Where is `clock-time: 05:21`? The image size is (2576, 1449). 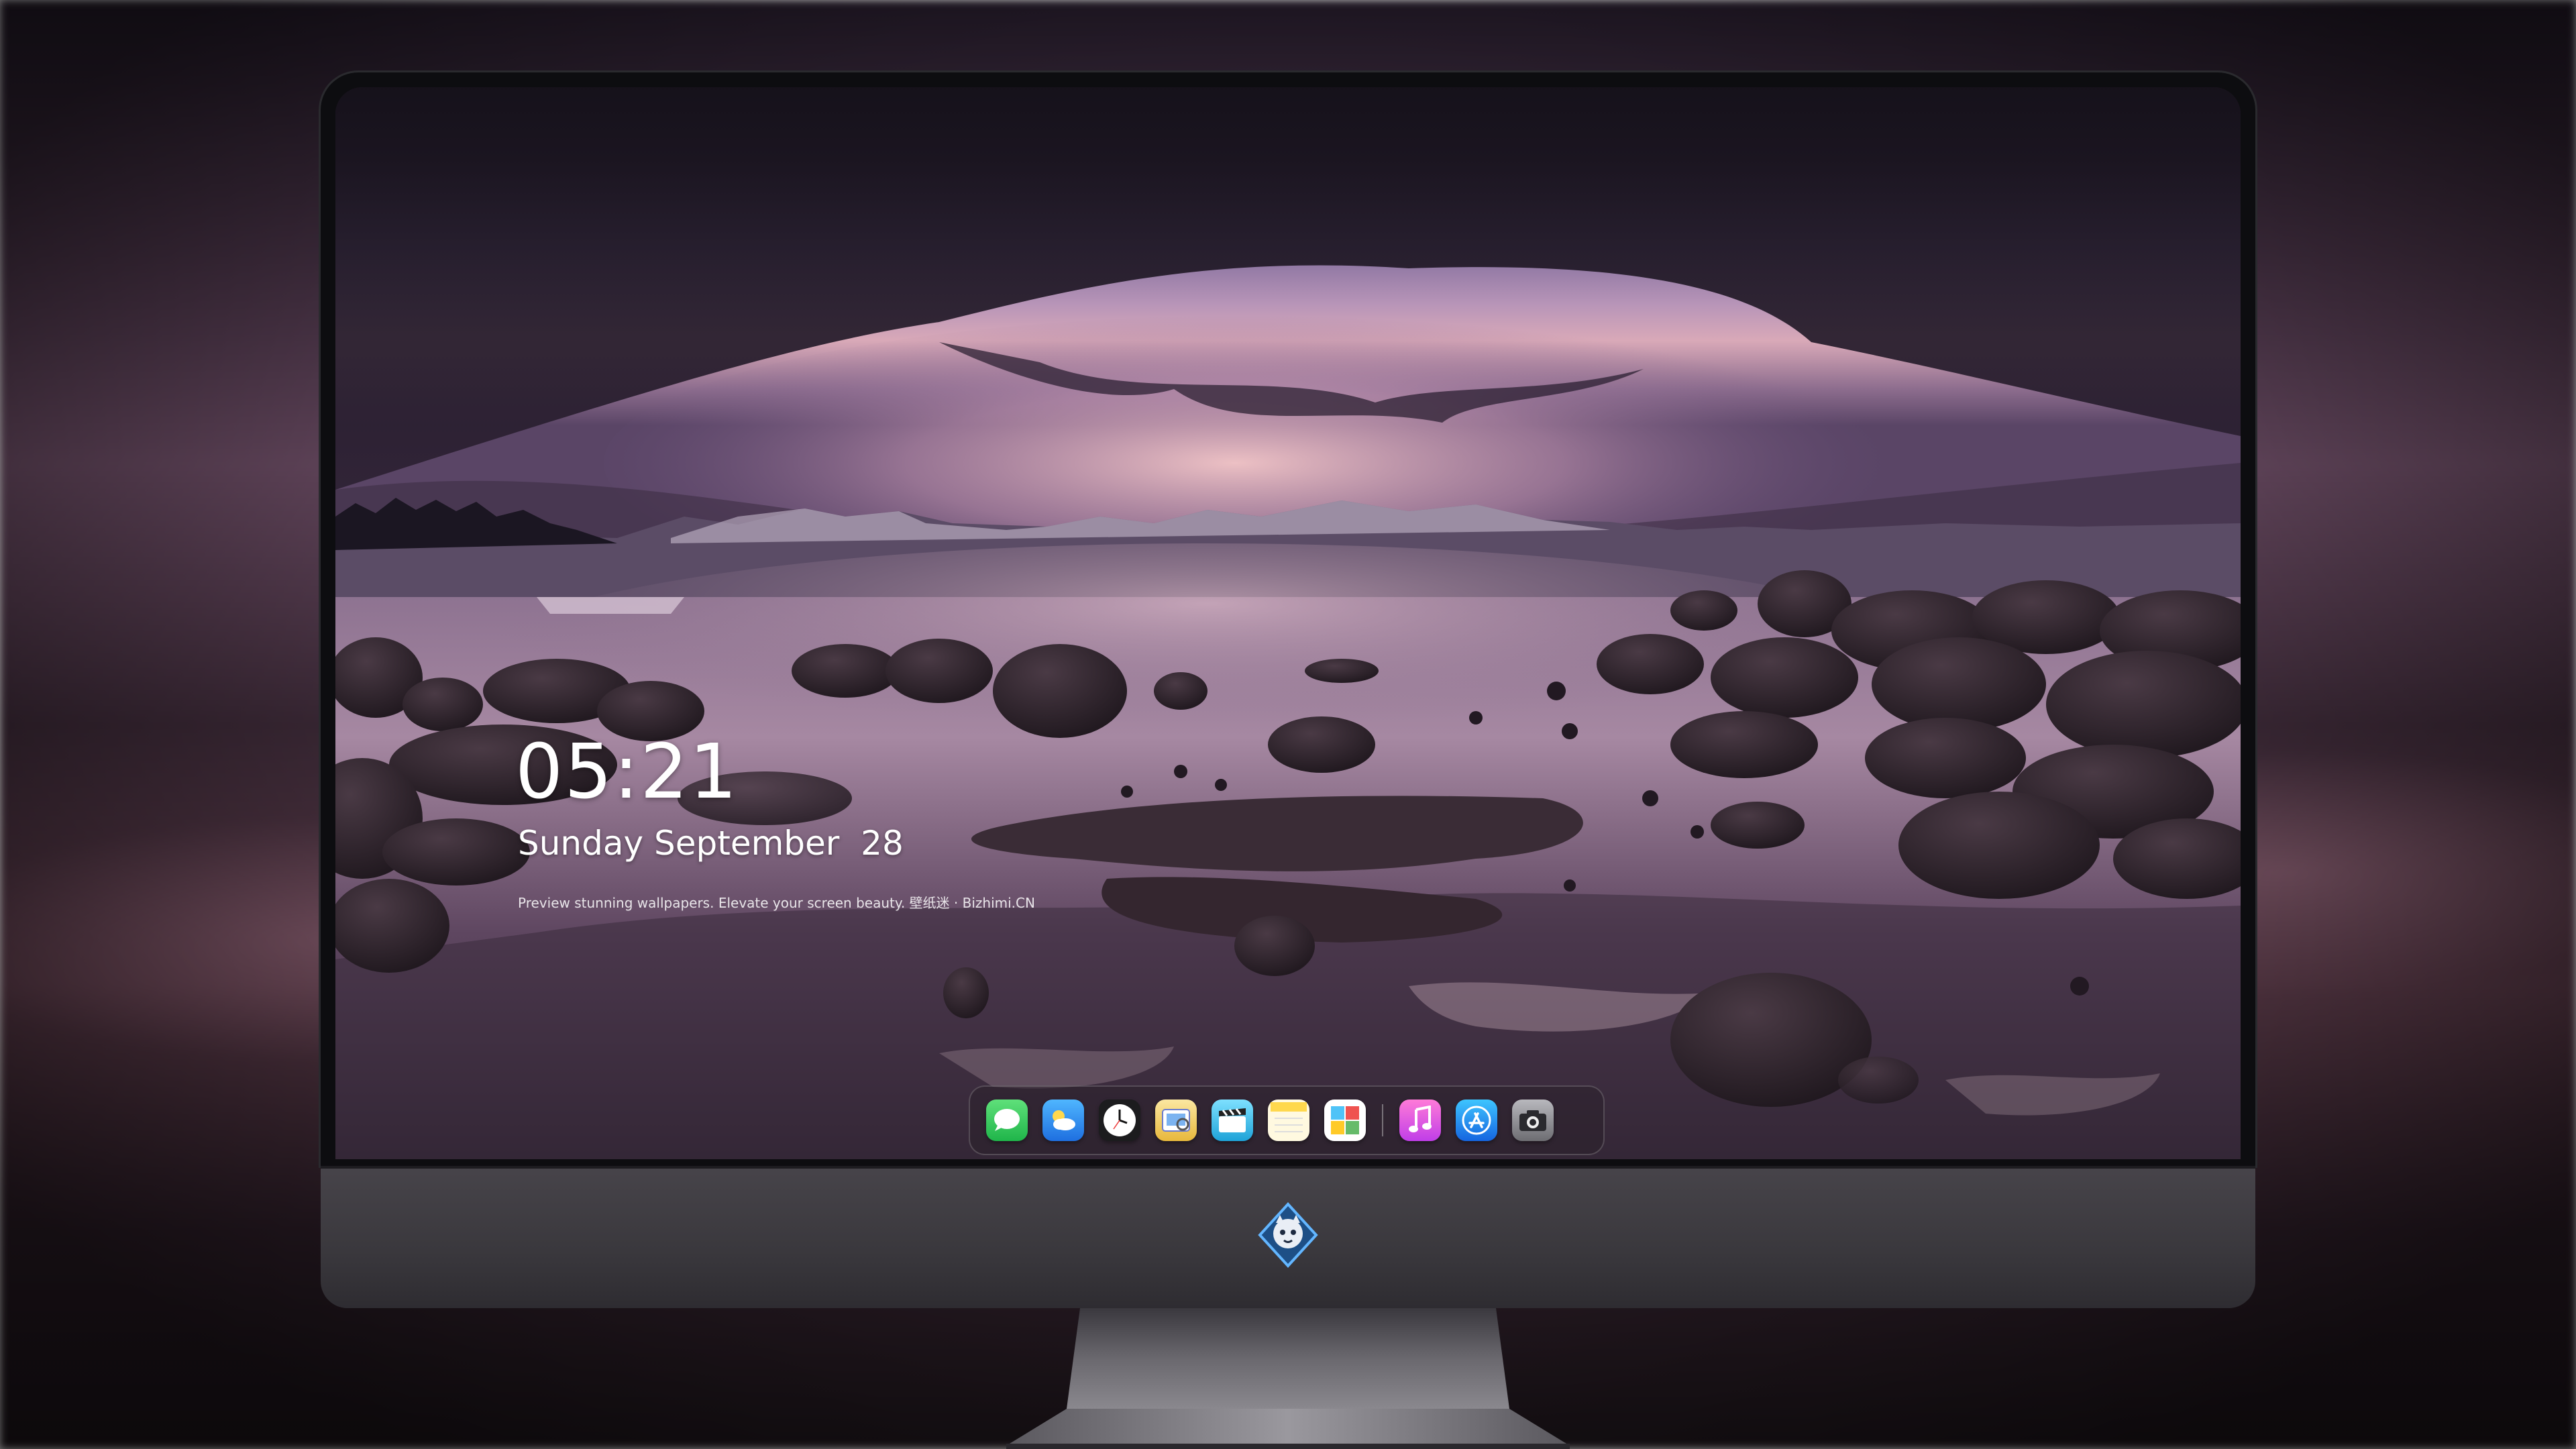 clock-time: 05:21 is located at coordinates (627, 772).